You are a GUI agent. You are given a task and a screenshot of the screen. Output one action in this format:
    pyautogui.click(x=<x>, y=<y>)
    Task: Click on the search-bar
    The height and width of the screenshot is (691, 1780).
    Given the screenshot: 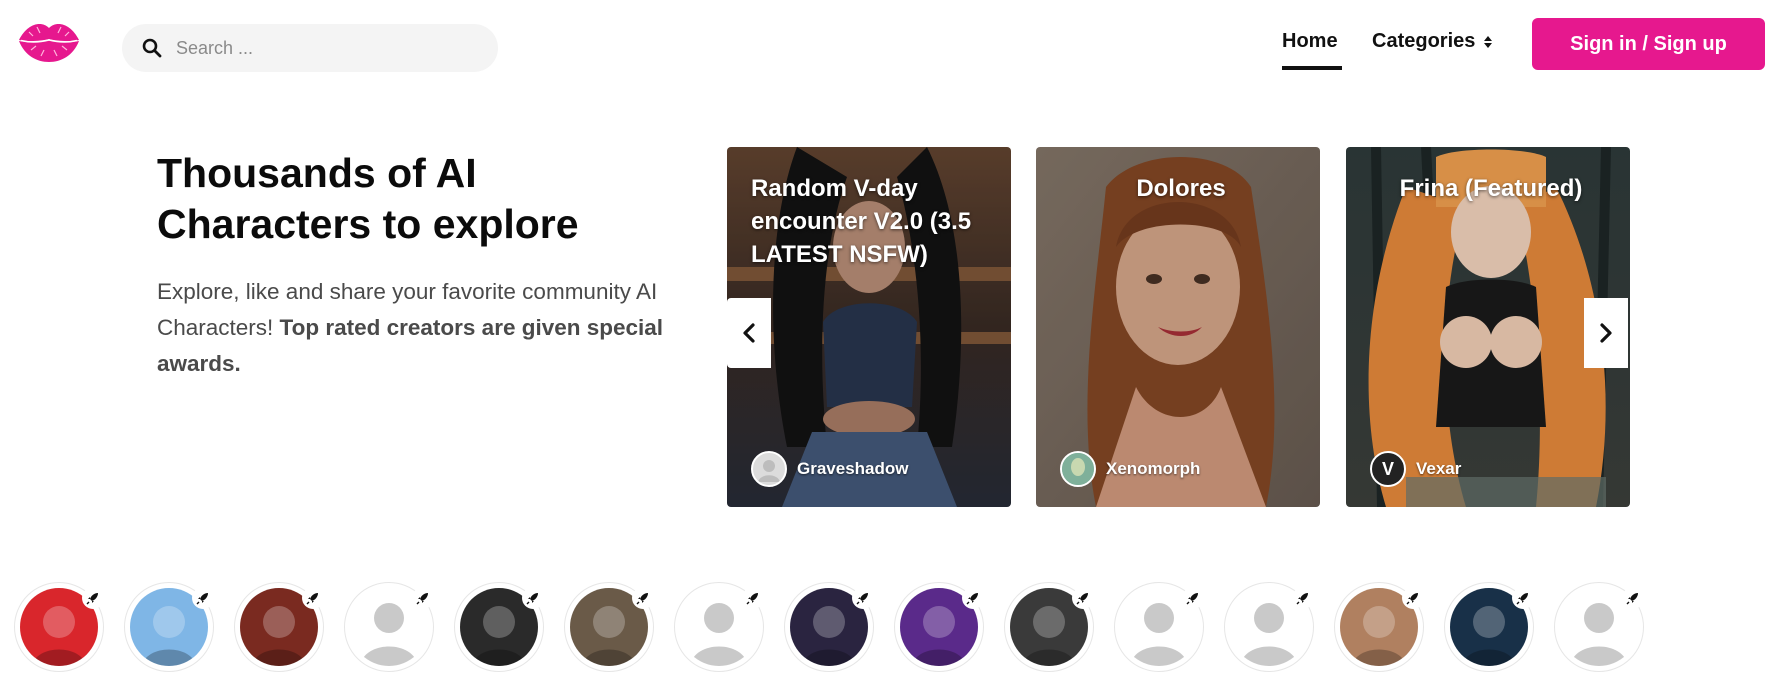 What is the action you would take?
    pyautogui.click(x=310, y=48)
    